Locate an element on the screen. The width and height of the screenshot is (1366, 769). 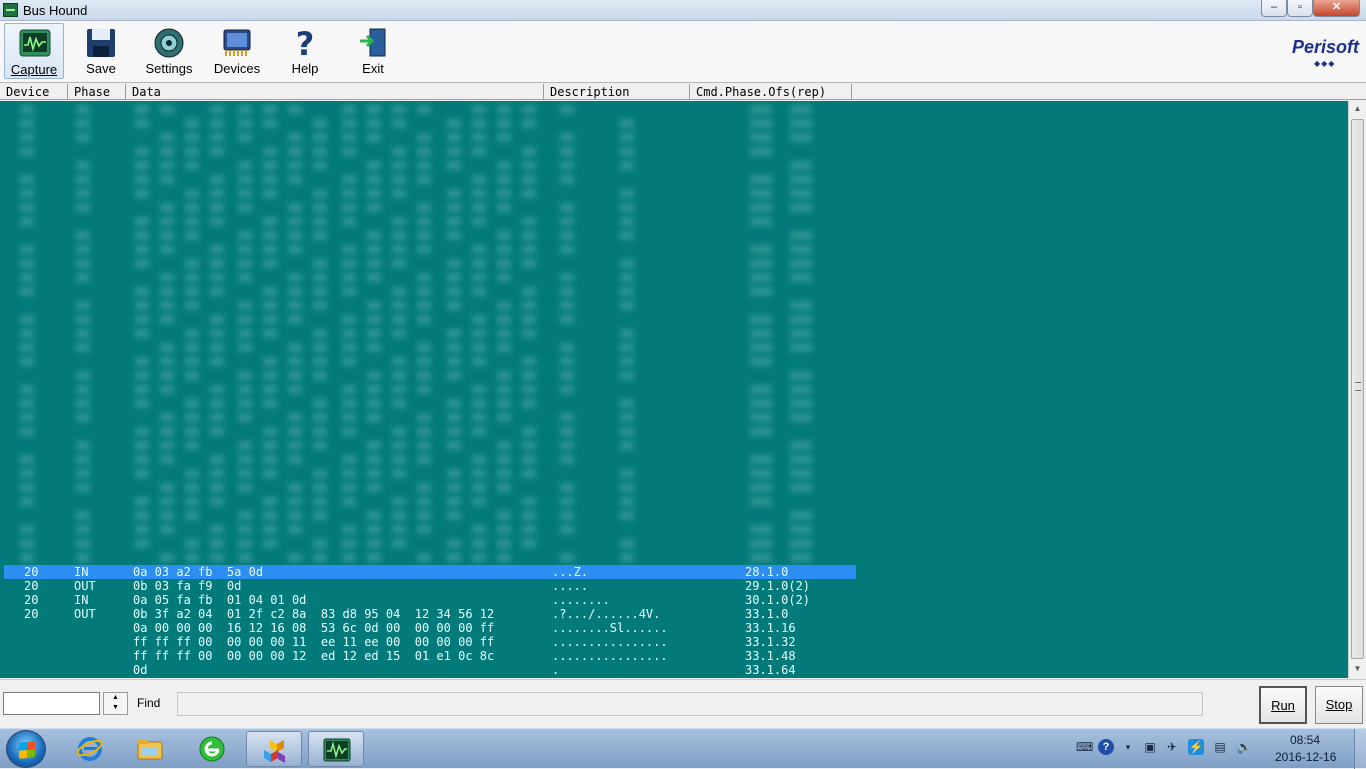
media-icon: ▣ is located at coordinates (1150, 747).